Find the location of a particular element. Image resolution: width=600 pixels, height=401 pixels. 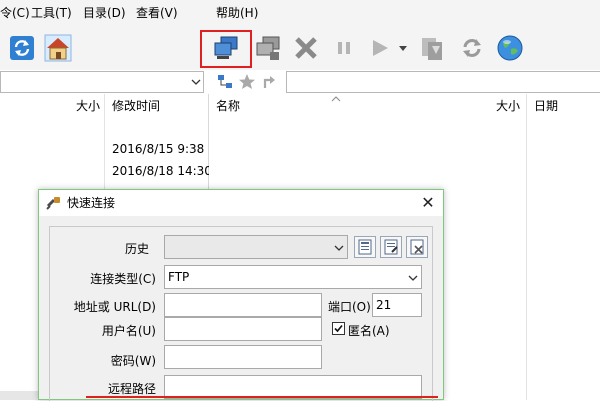

remote-path-input is located at coordinates (443, 82).